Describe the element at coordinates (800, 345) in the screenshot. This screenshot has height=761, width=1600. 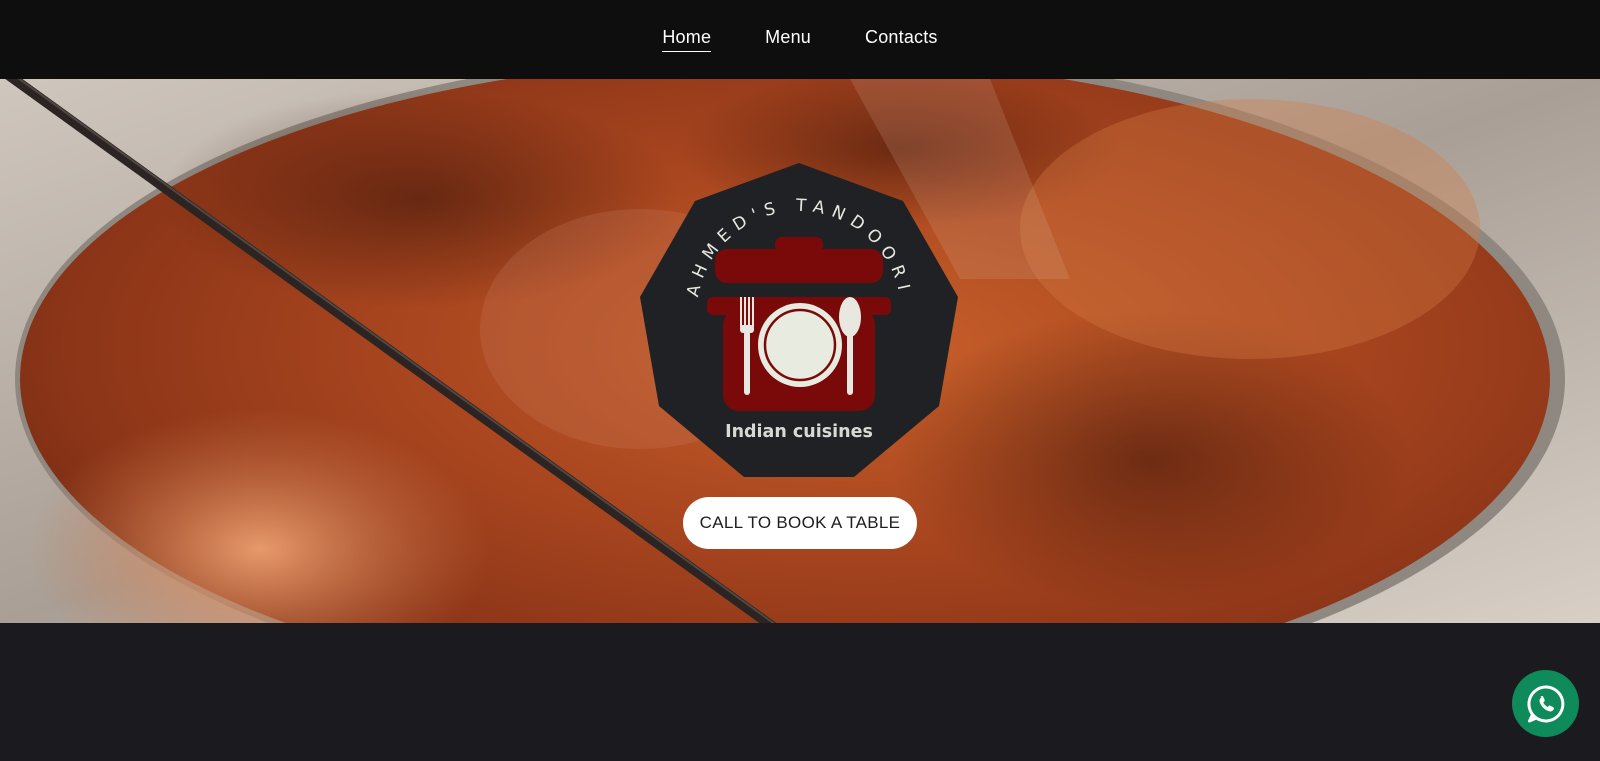
I see `plate-icon` at that location.